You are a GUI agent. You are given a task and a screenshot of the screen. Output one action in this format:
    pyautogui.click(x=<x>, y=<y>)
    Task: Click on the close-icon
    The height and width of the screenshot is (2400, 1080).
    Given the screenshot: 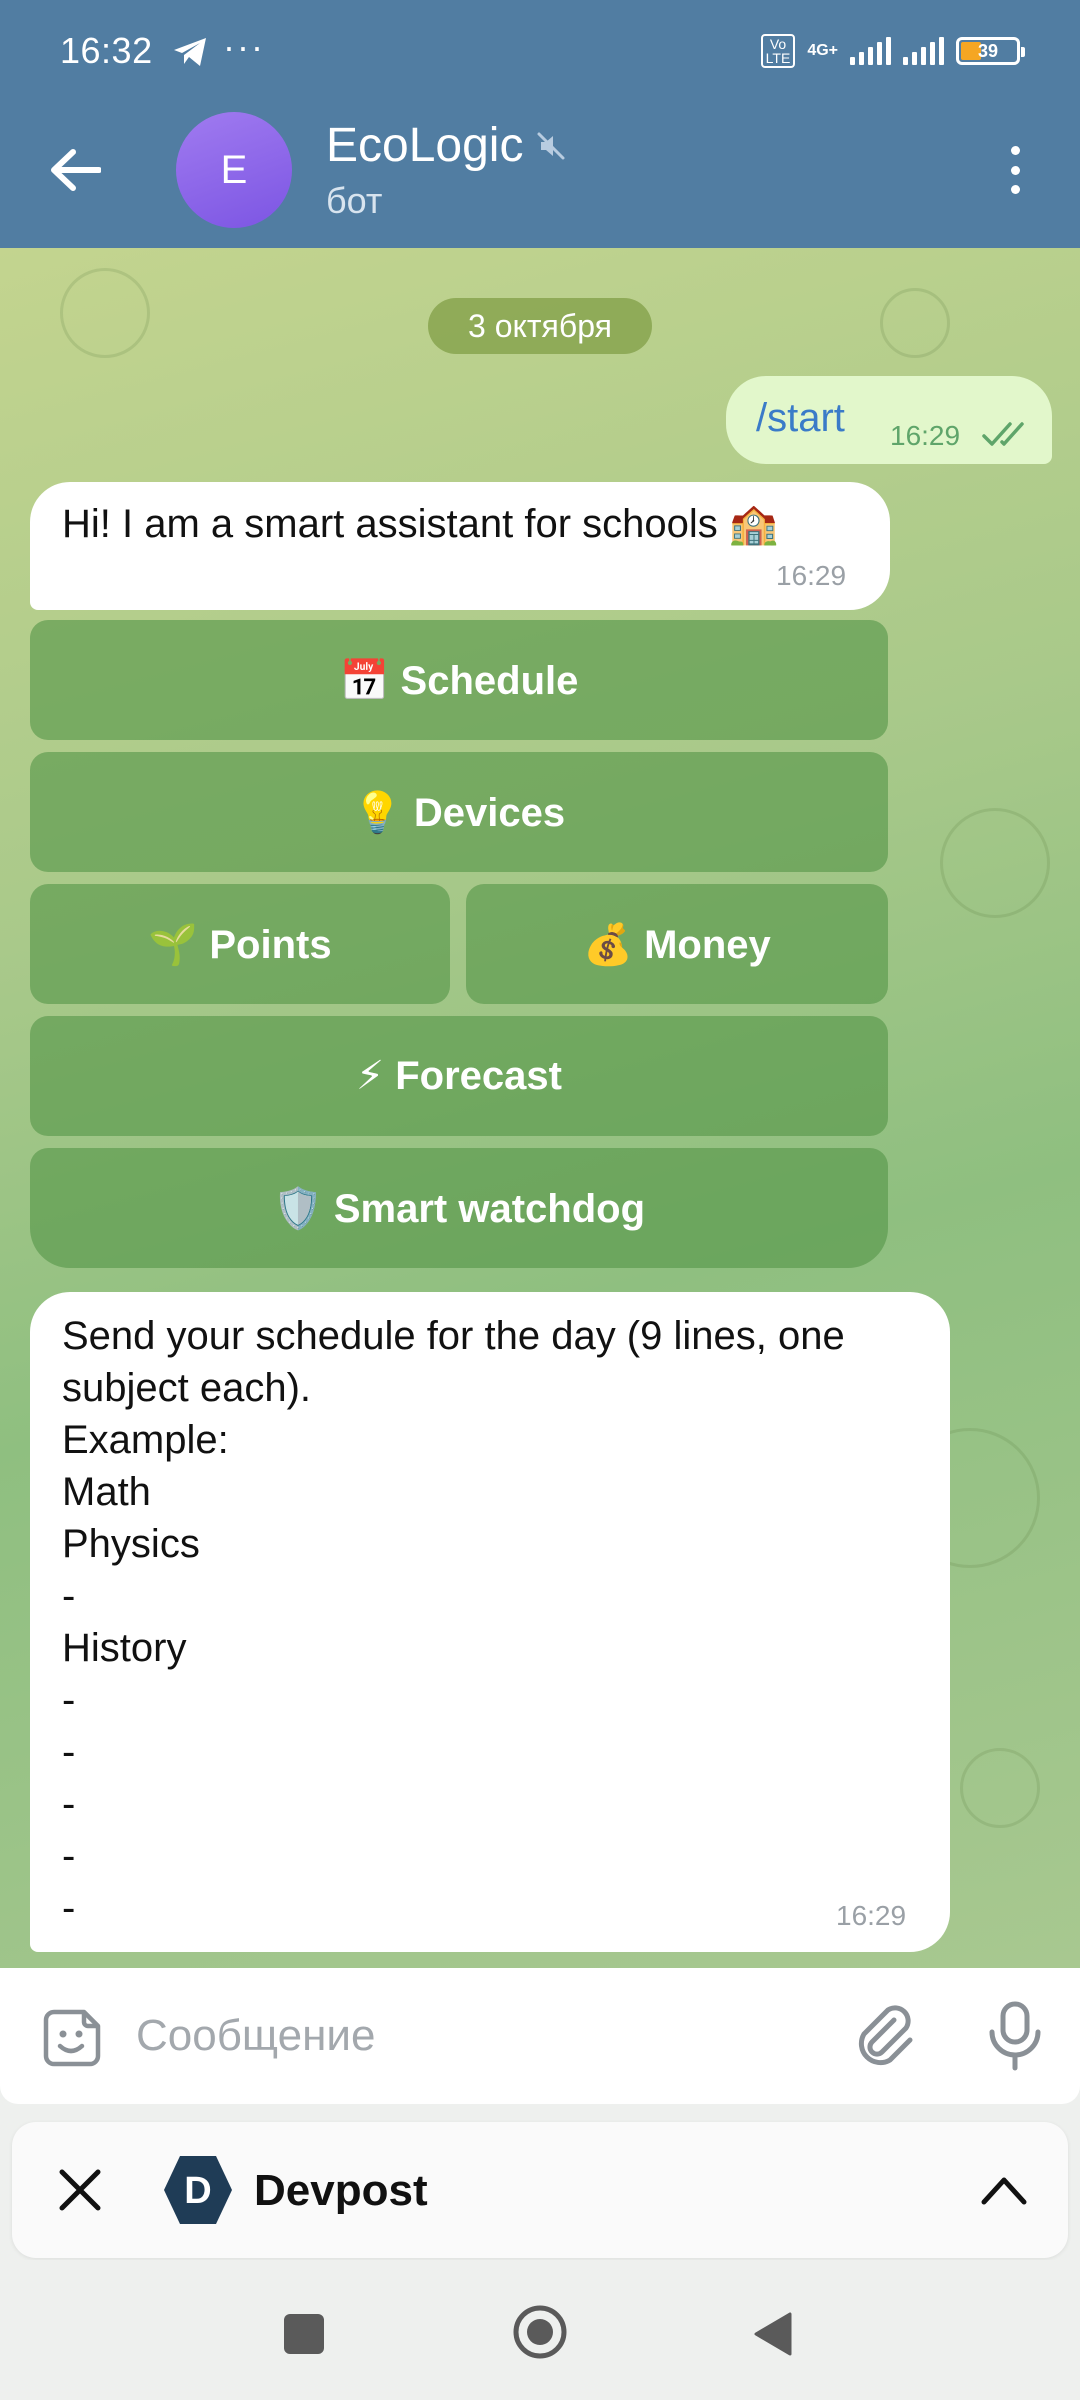 What is the action you would take?
    pyautogui.click(x=80, y=2190)
    